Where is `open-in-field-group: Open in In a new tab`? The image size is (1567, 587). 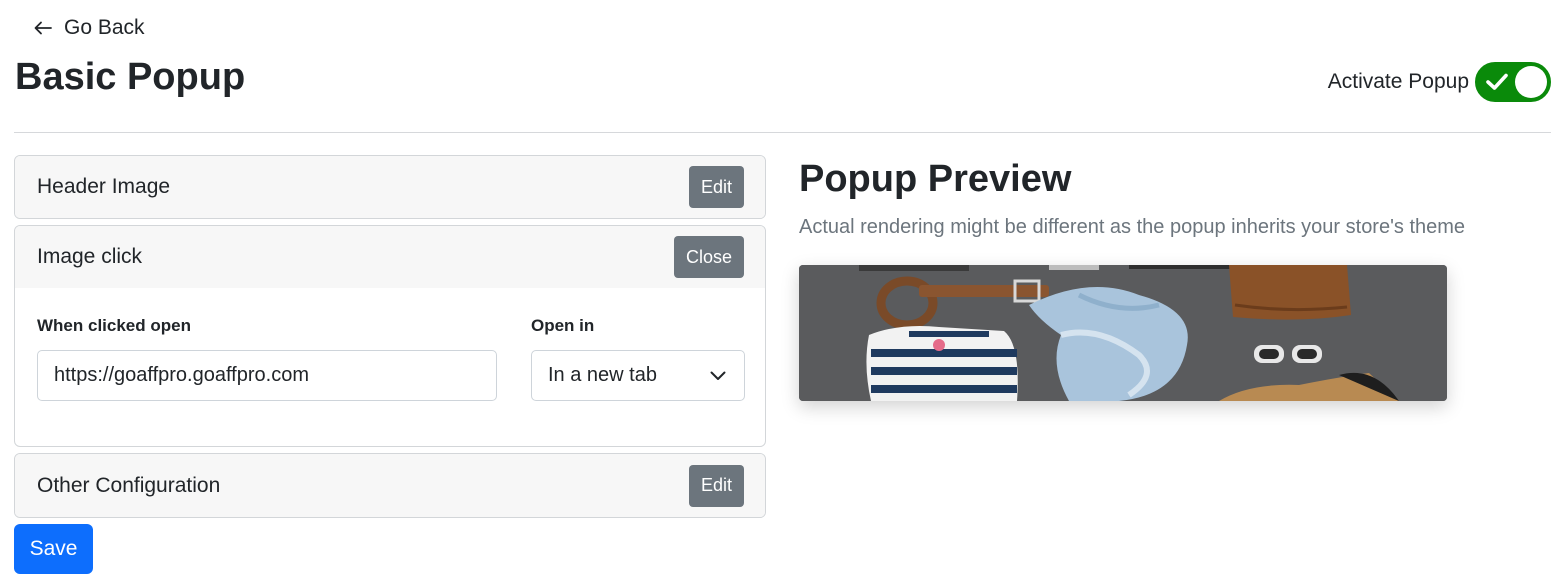
open-in-field-group: Open in In a new tab is located at coordinates (638, 381).